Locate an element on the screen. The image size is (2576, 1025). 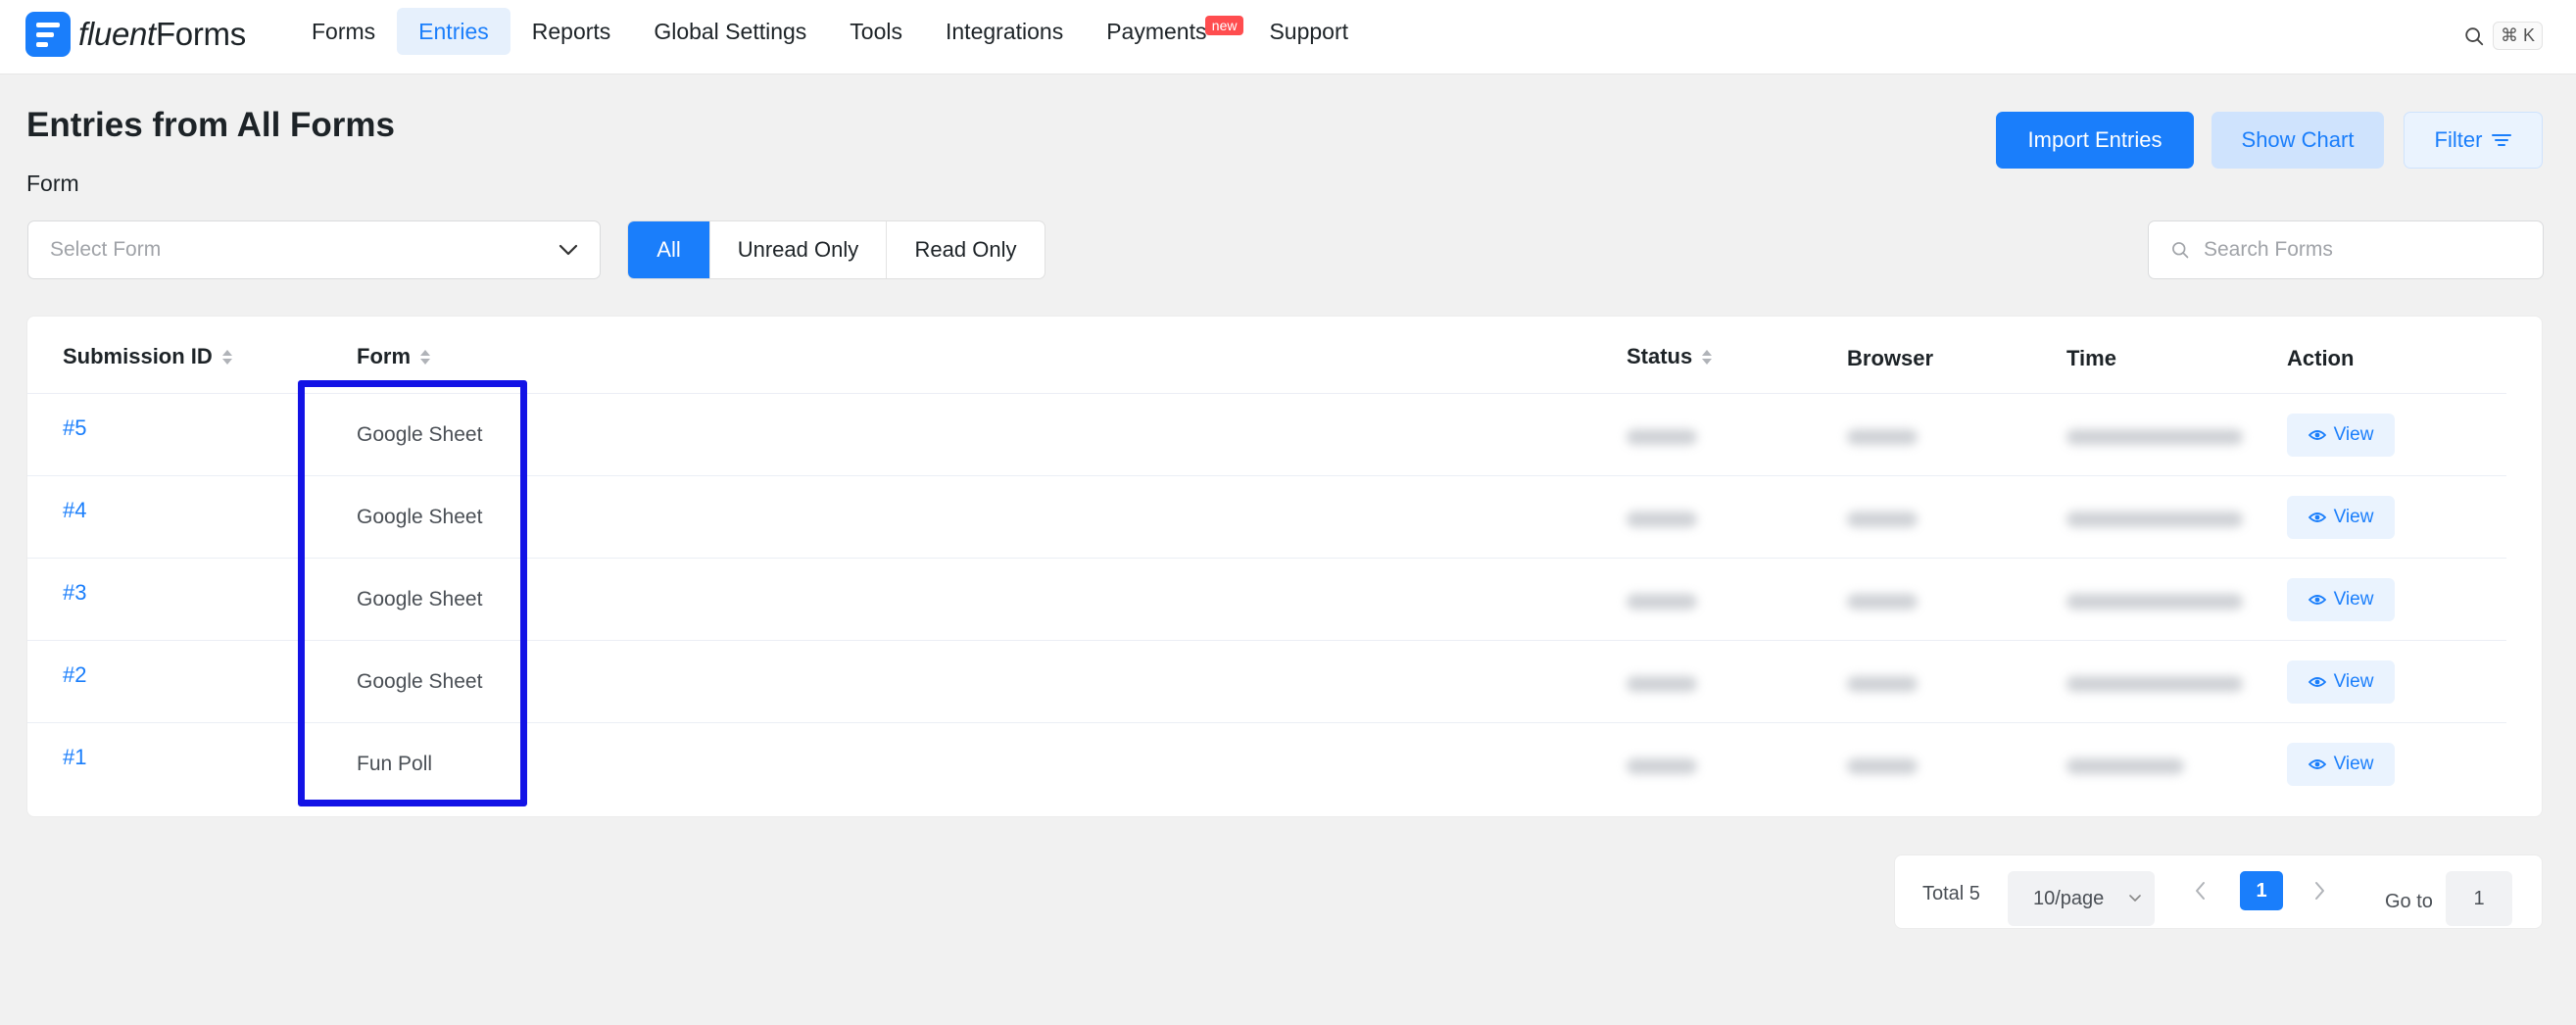
column-header-label: Status is located at coordinates (1660, 356).